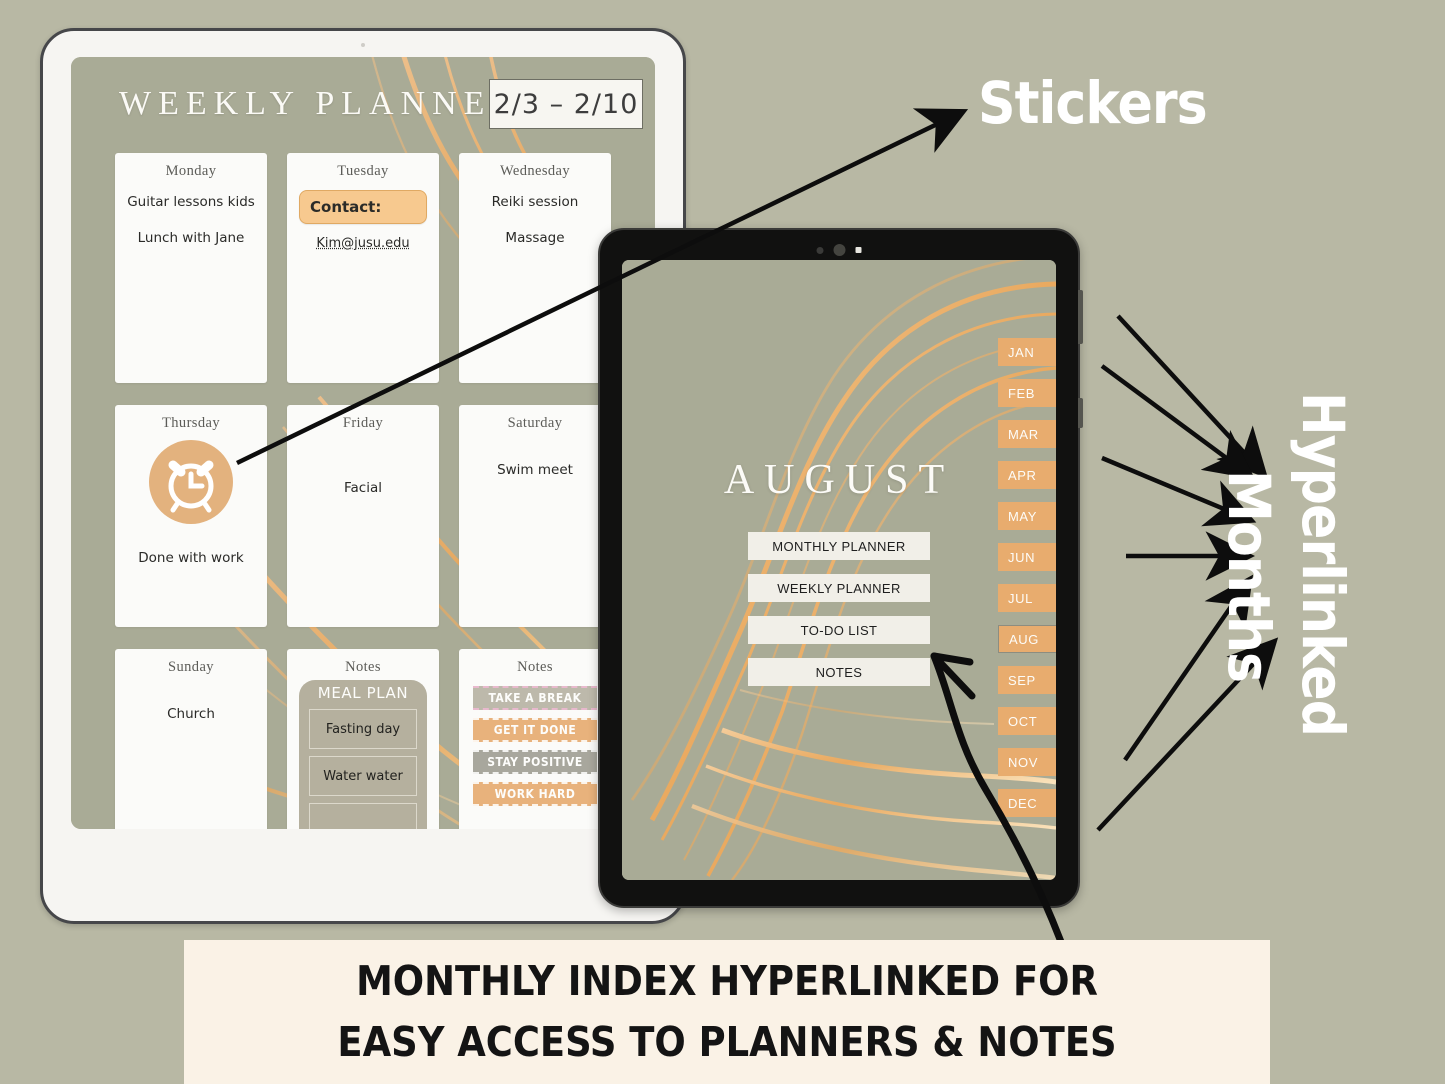 The image size is (1445, 1084). I want to click on day-entries: Facial, so click(363, 488).